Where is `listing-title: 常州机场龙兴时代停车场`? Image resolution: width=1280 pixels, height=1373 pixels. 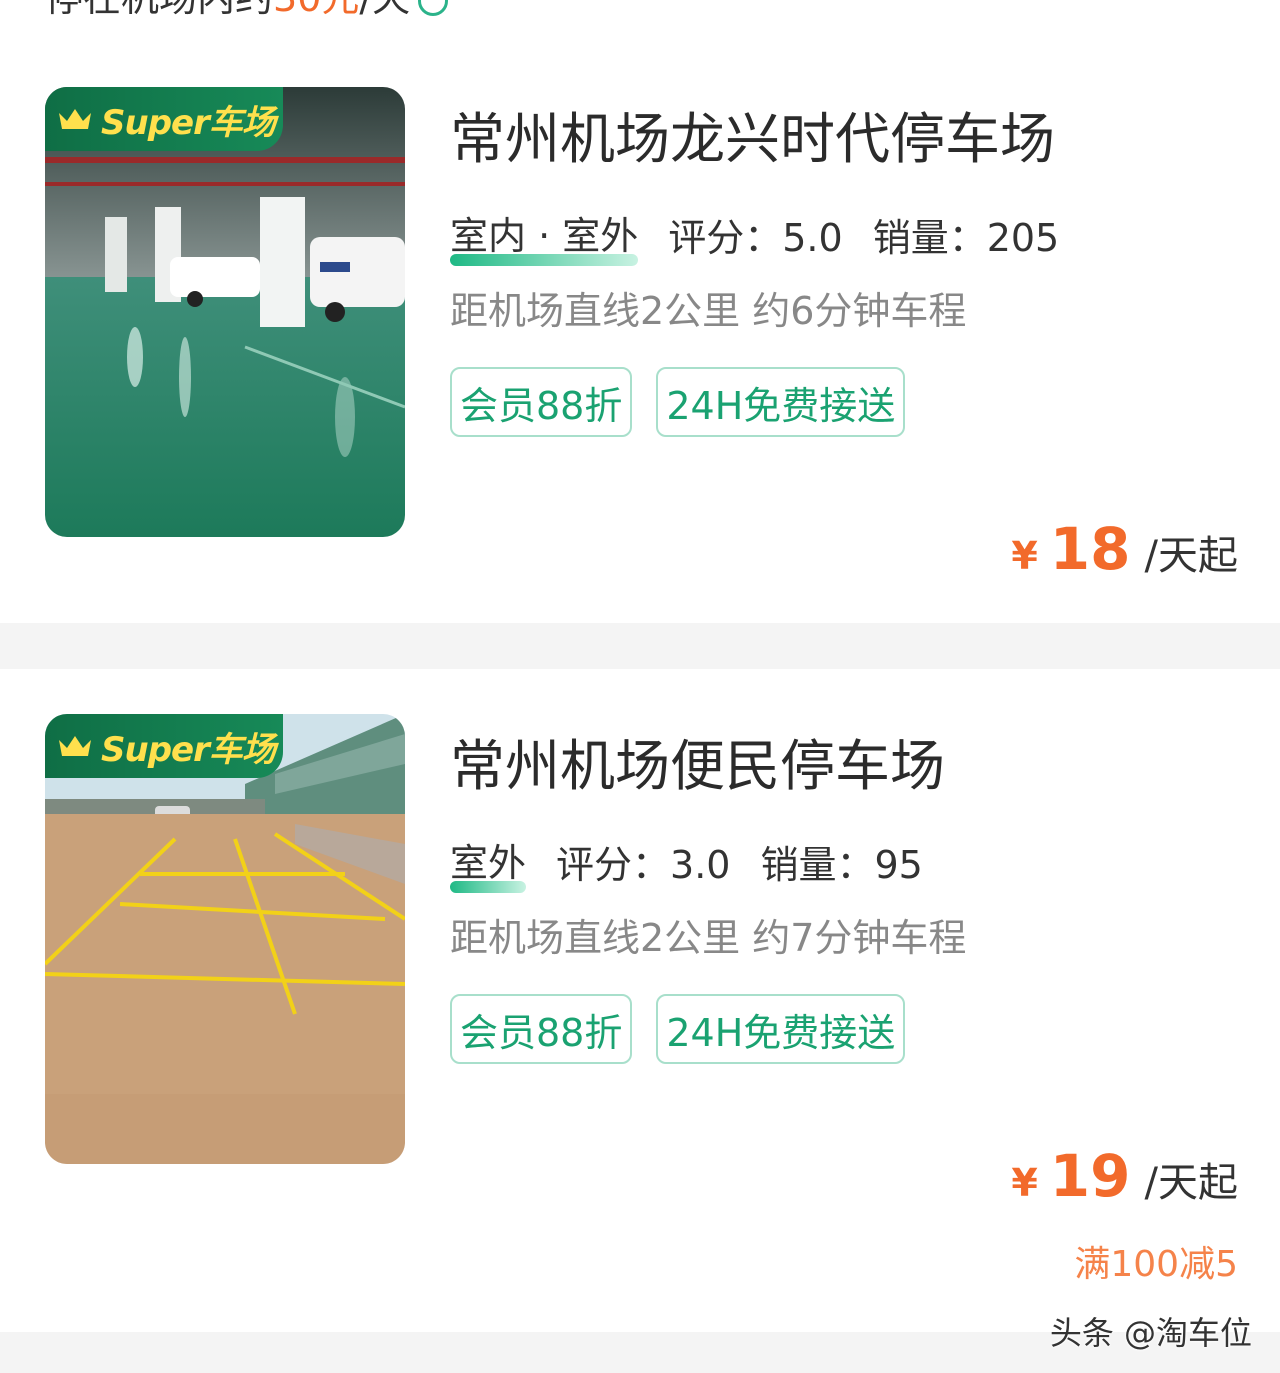 listing-title: 常州机场龙兴时代停车场 is located at coordinates (752, 134).